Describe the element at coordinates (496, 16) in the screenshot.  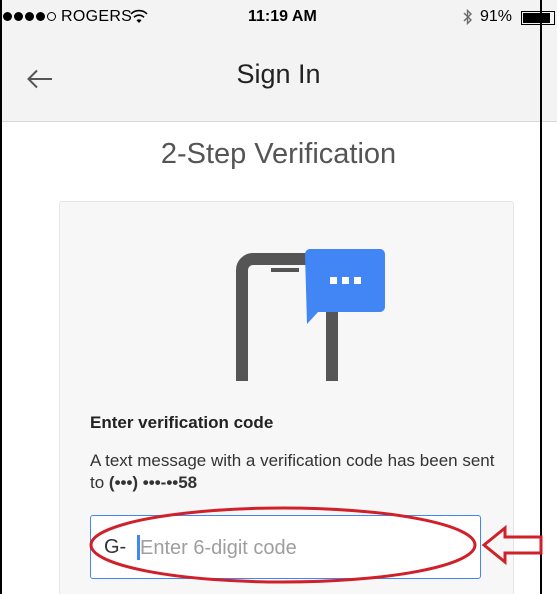
I see `battery-percent: 91%` at that location.